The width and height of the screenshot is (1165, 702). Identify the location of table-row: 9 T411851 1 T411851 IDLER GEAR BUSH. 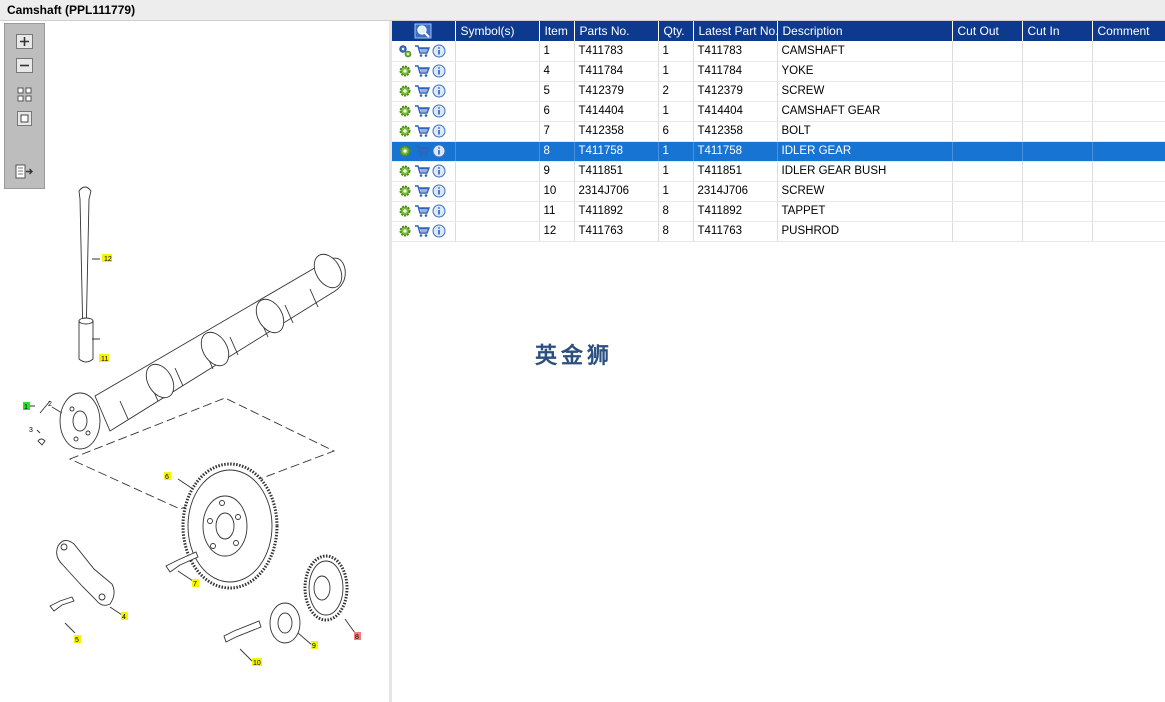
(778, 171).